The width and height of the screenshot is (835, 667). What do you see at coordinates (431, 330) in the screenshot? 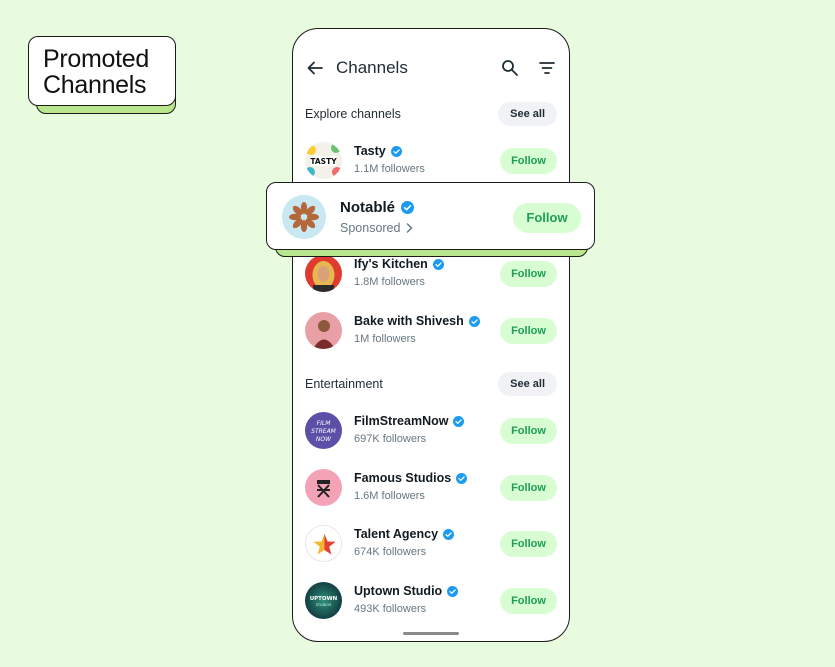
I see `channel-row-bake-with-shivesh: Bake with Shivesh 1M followers Follow` at bounding box center [431, 330].